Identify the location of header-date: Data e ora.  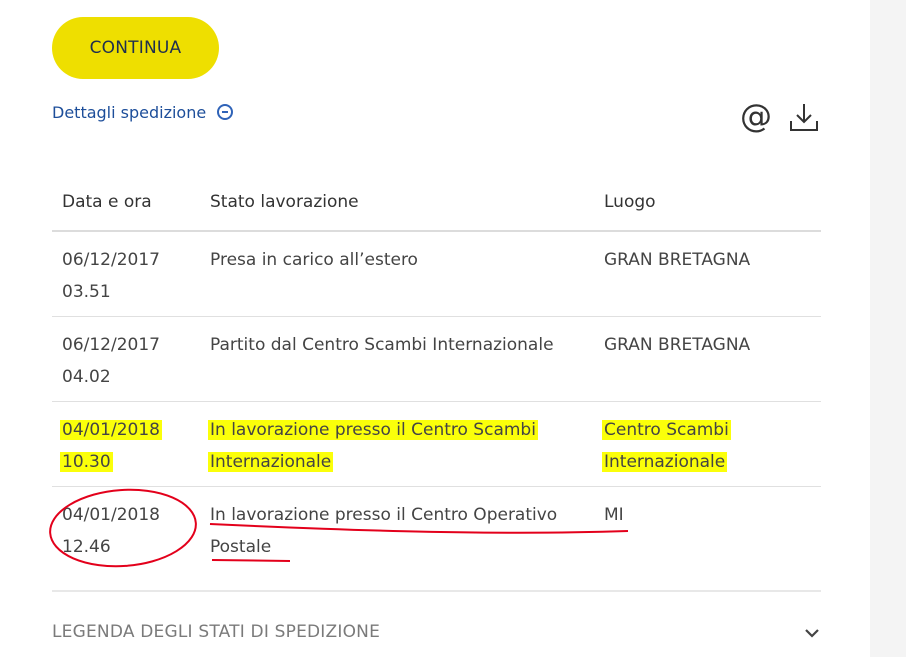
(107, 202).